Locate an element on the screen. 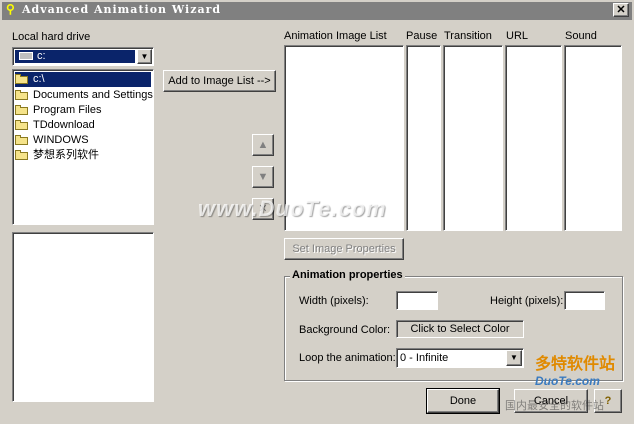 This screenshot has height=424, width=634. width-input is located at coordinates (417, 300).